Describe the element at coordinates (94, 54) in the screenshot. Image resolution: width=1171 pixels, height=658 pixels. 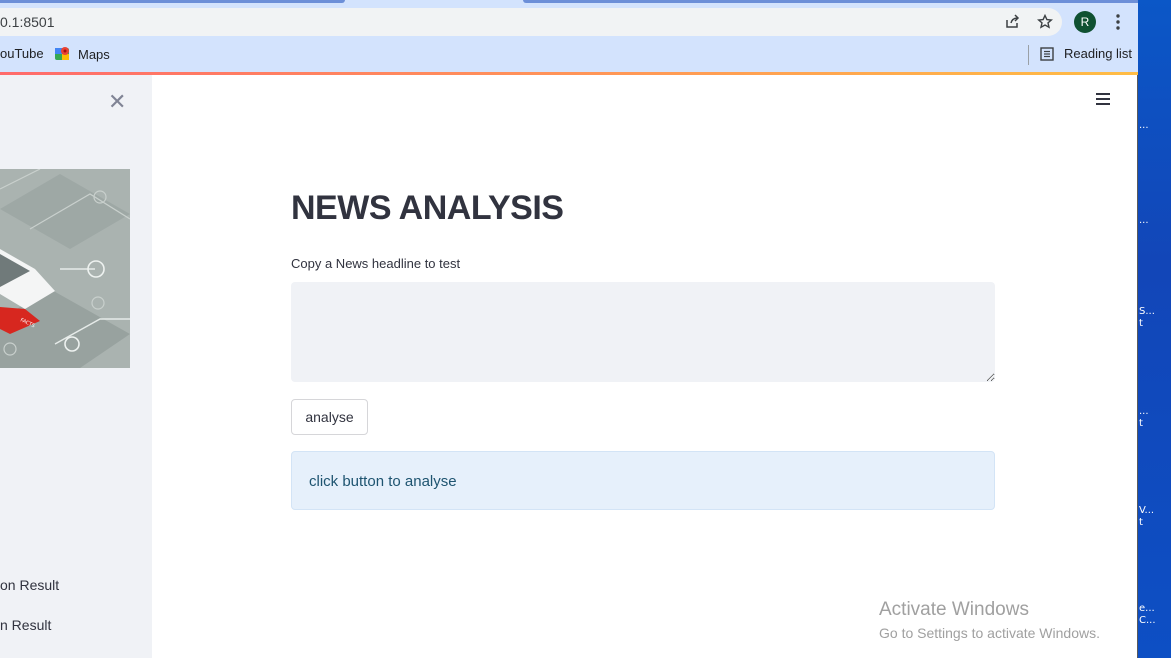
I see `bookmark-label: Maps` at that location.